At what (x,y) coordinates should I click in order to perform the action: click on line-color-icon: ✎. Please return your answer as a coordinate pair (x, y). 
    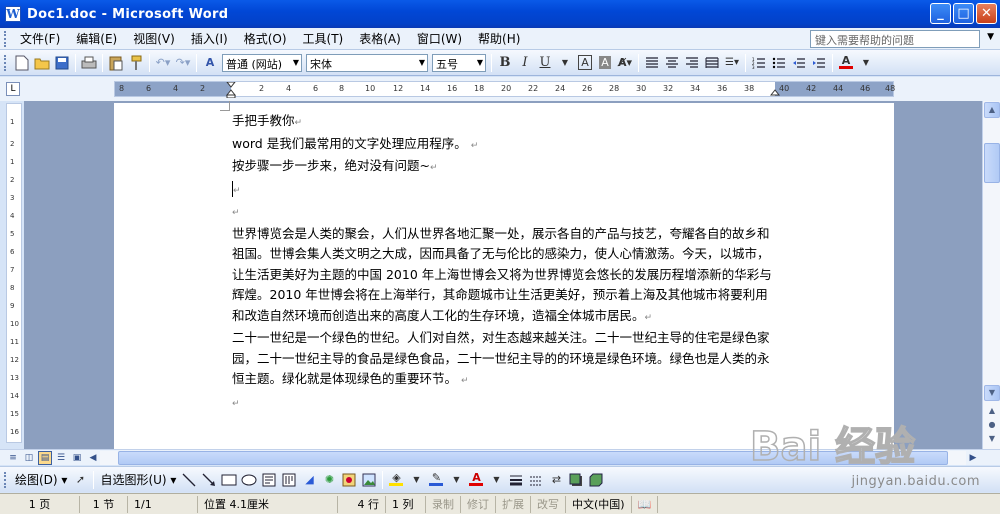
    Looking at the image, I should click on (436, 480).